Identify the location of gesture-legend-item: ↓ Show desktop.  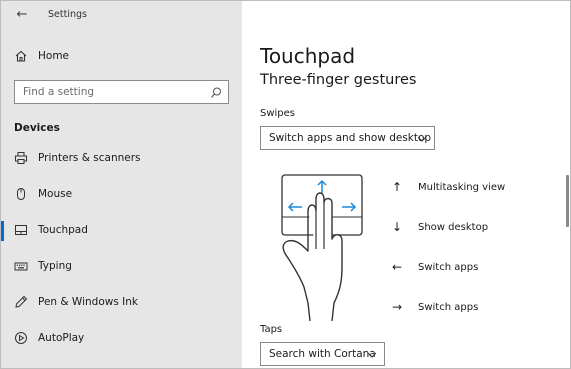
(475, 228).